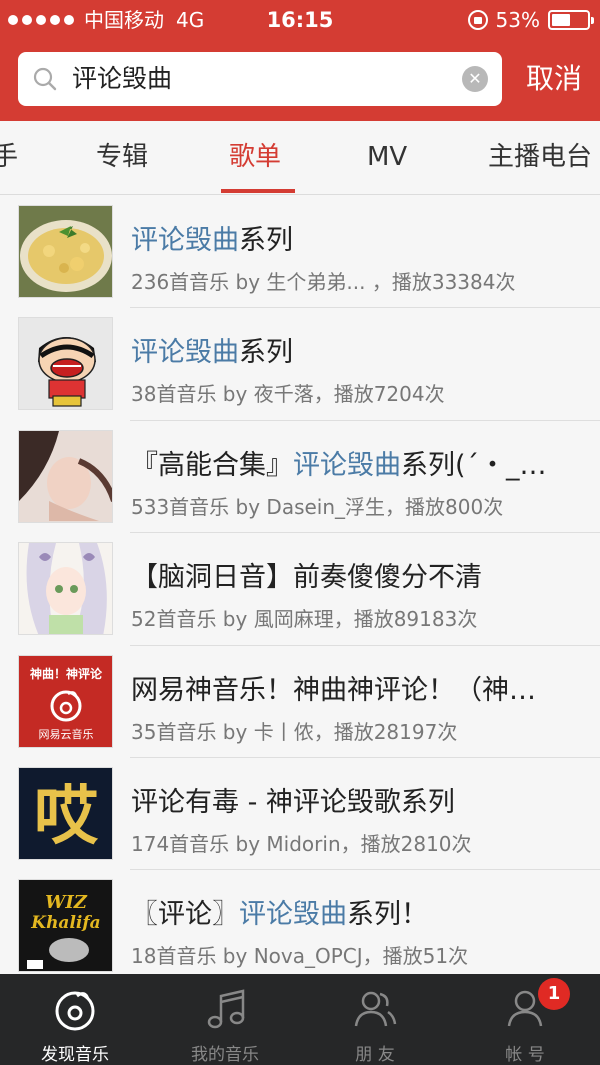 The height and width of the screenshot is (1065, 600). I want to click on battery-icon, so click(571, 20).